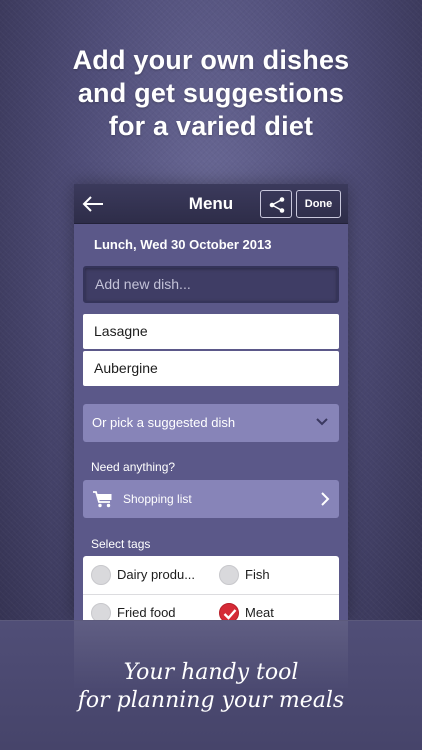 This screenshot has width=422, height=750. What do you see at coordinates (121, 544) in the screenshot?
I see `select-tags-label: Select tags` at bounding box center [121, 544].